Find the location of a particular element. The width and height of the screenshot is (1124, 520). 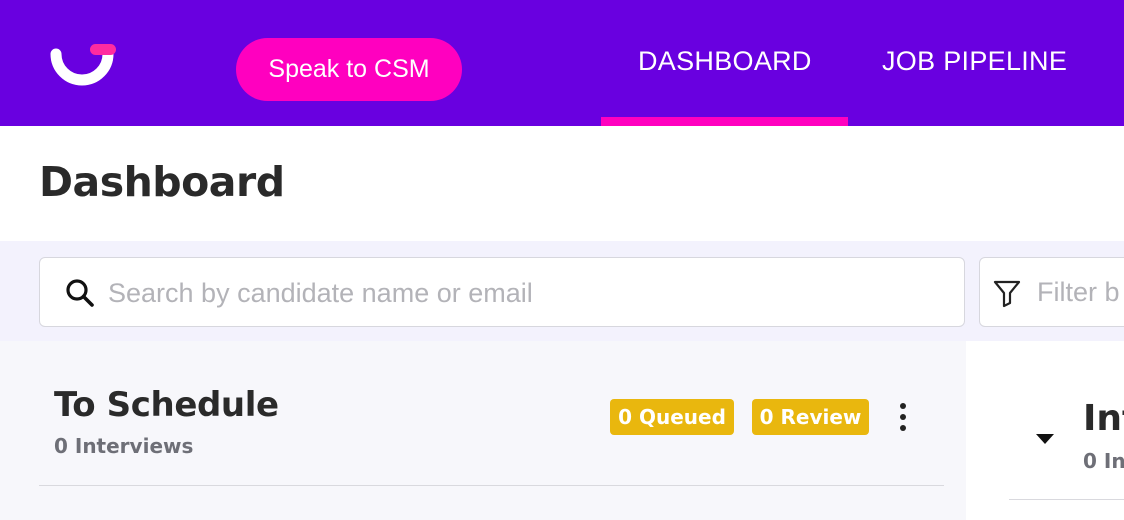

nav-tab-dashboard: DASHBOARD is located at coordinates (725, 64).